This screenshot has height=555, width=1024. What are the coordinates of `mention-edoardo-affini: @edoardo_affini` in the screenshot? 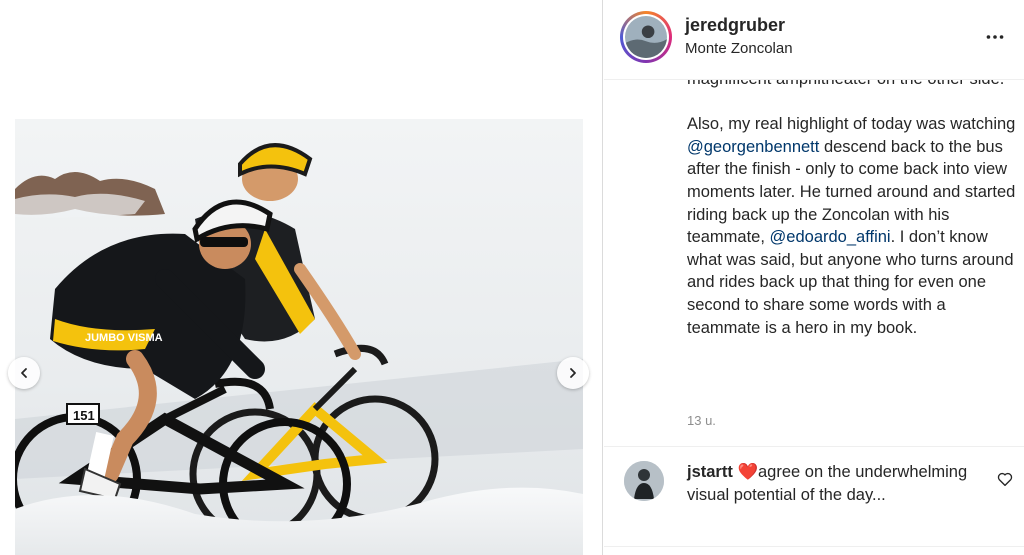 It's located at (830, 237).